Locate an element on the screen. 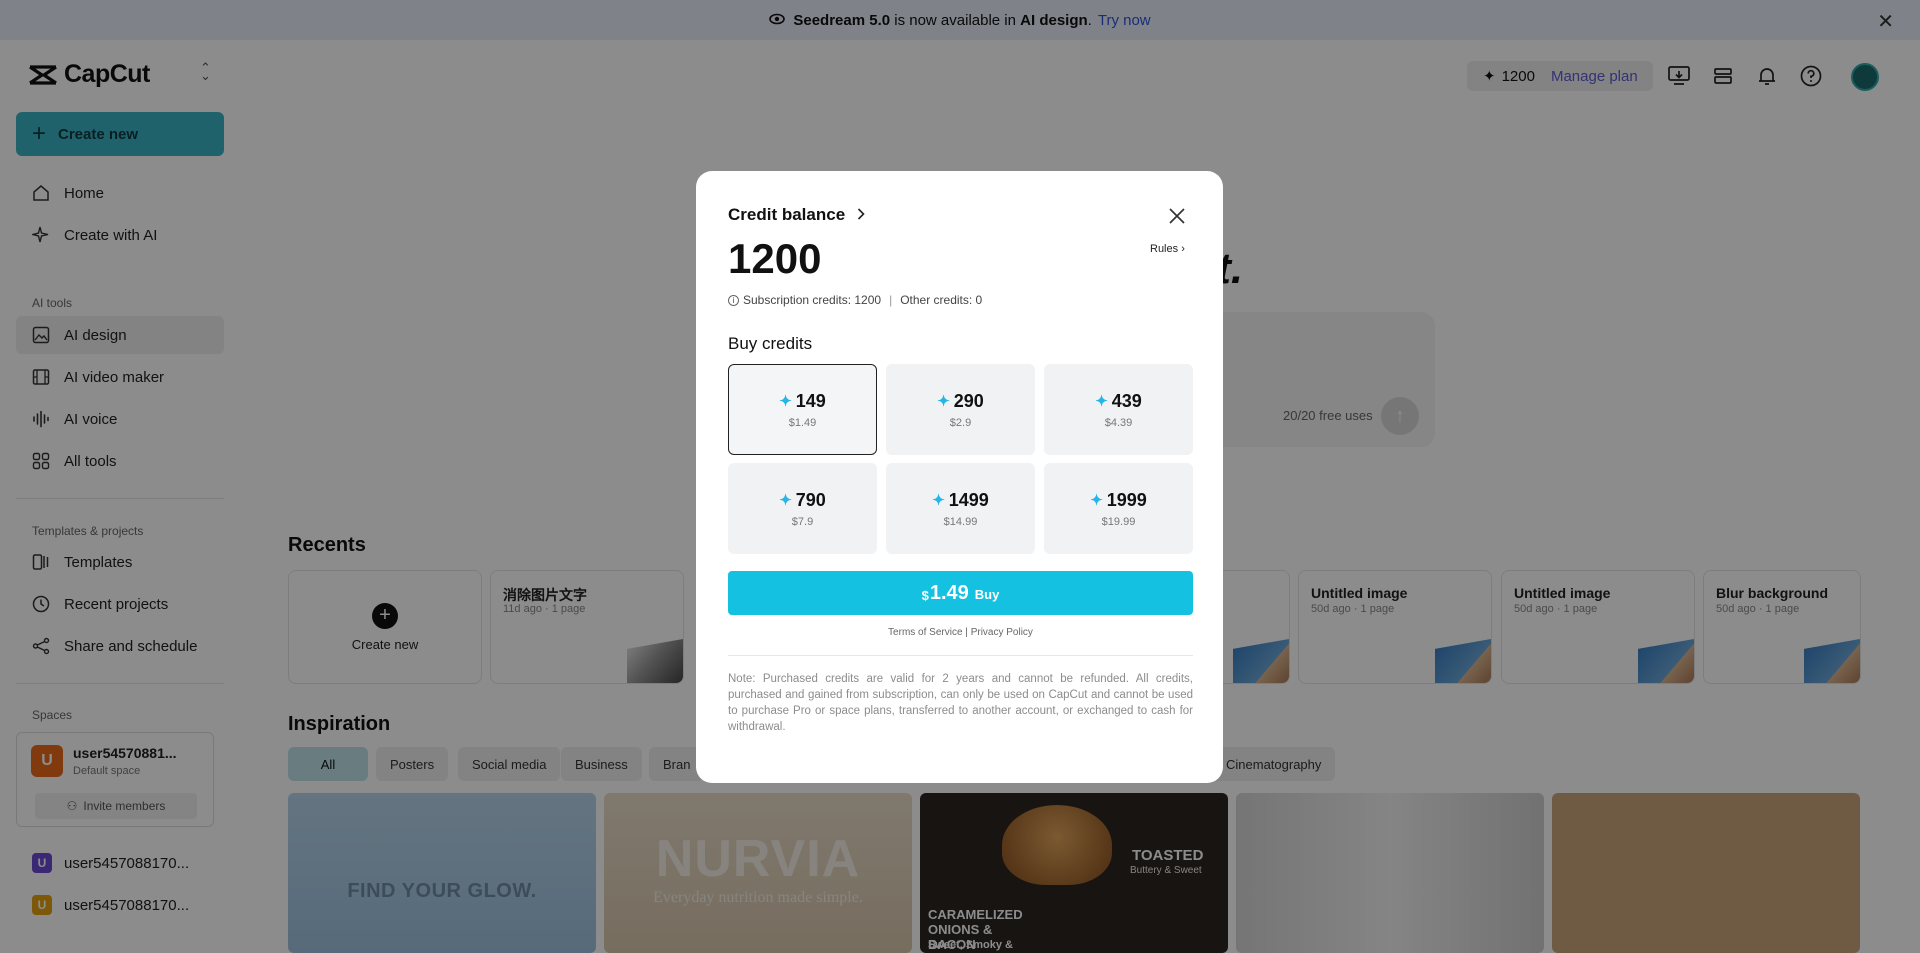 The height and width of the screenshot is (953, 1920). package-price: $19.99 is located at coordinates (1118, 521).